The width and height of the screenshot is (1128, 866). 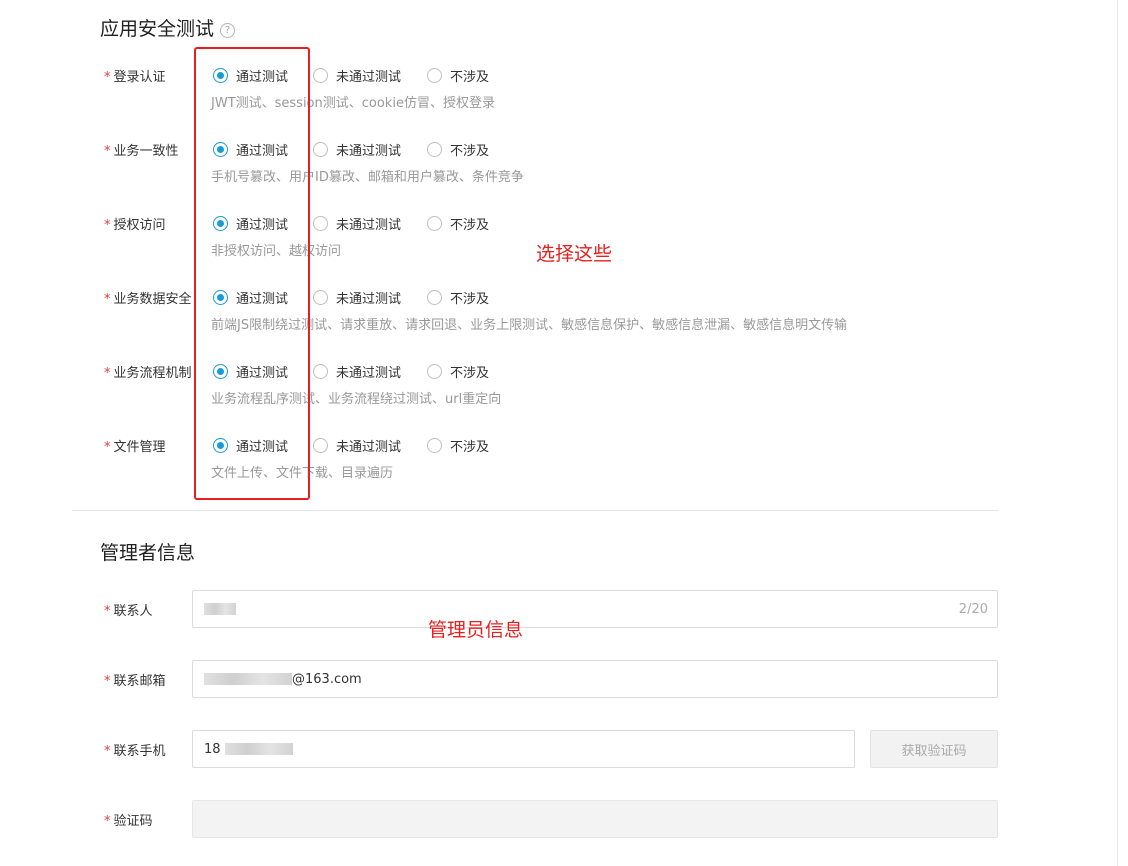 What do you see at coordinates (220, 609) in the screenshot?
I see `redacted-name` at bounding box center [220, 609].